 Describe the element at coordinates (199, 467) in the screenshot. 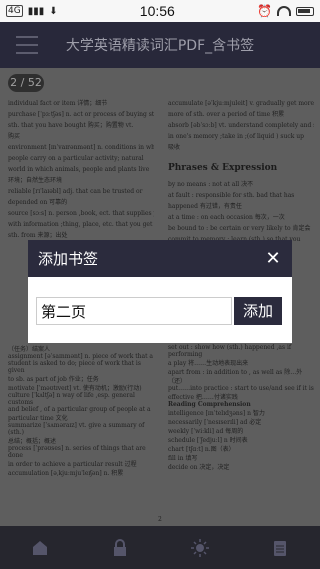

I see `doc-line: decide on 决定，决定` at that location.